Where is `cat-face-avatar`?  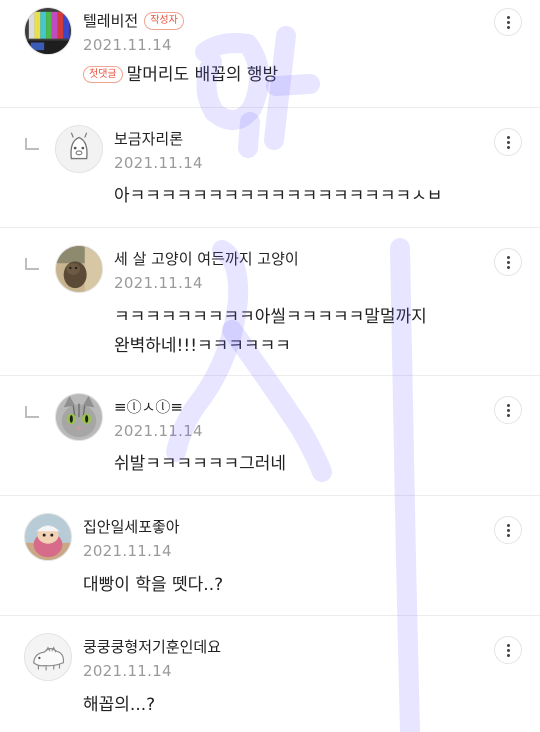 cat-face-avatar is located at coordinates (79, 417).